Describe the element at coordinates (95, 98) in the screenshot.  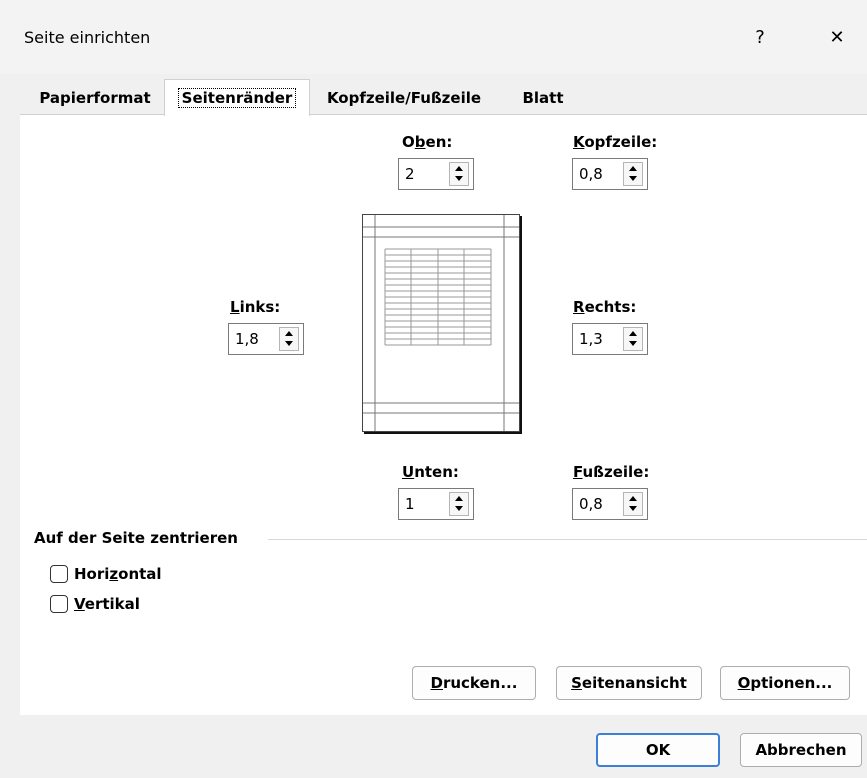
I see `tab-papierformat: Papierformat` at that location.